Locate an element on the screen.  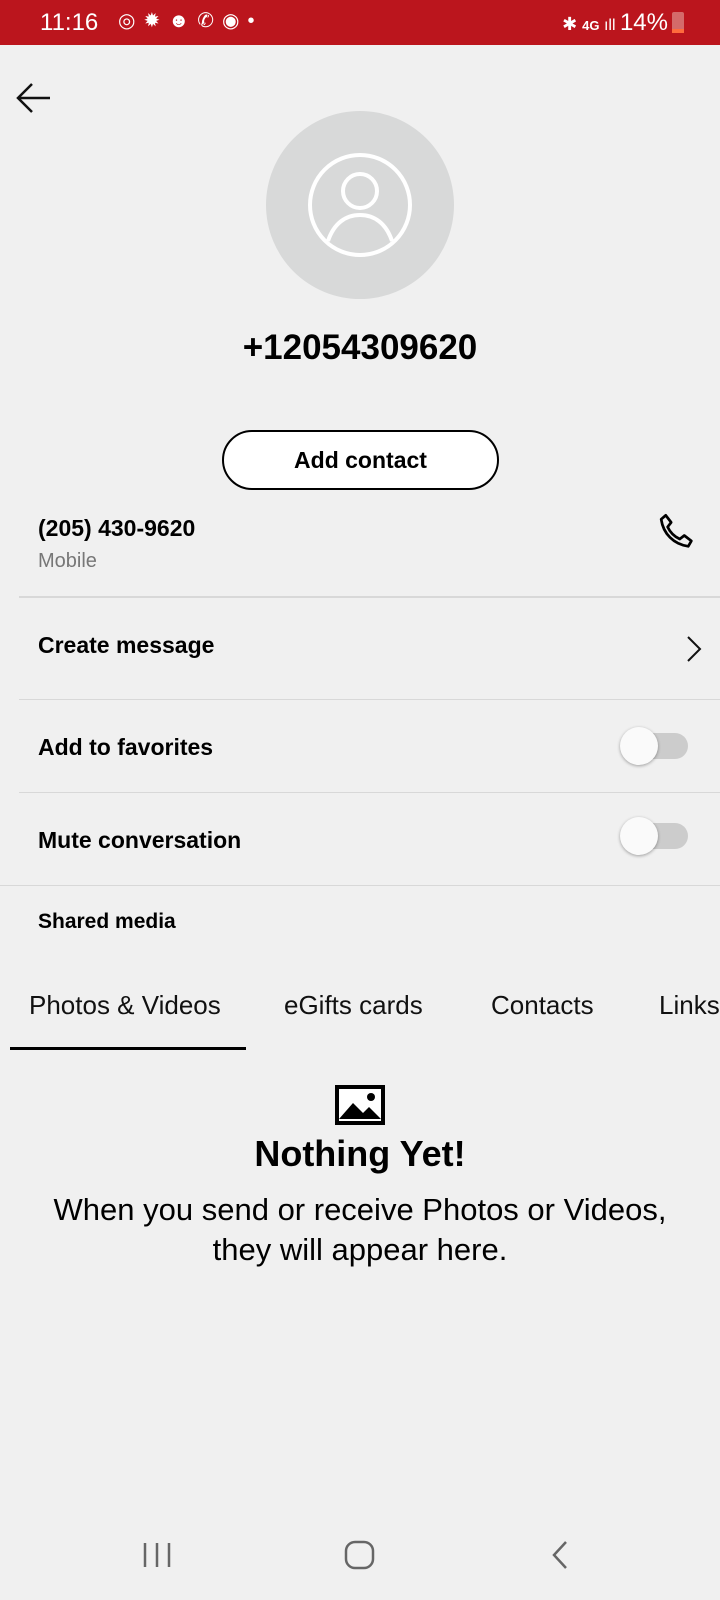
back-button is located at coordinates (34, 98).